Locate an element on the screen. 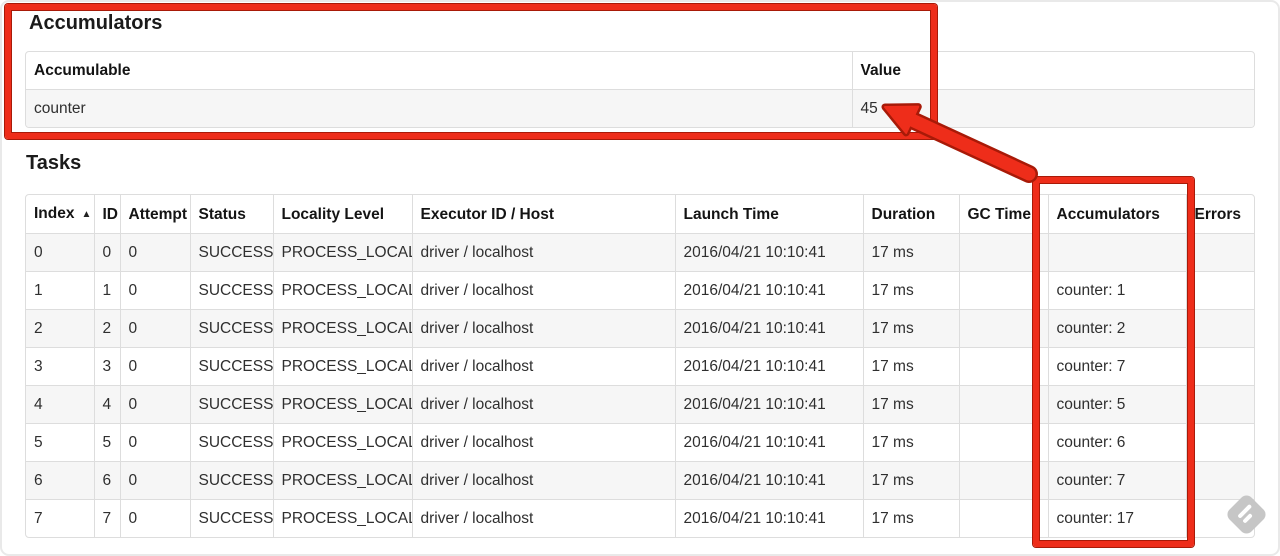  table-header-row: Accumulable Value is located at coordinates (640, 71).